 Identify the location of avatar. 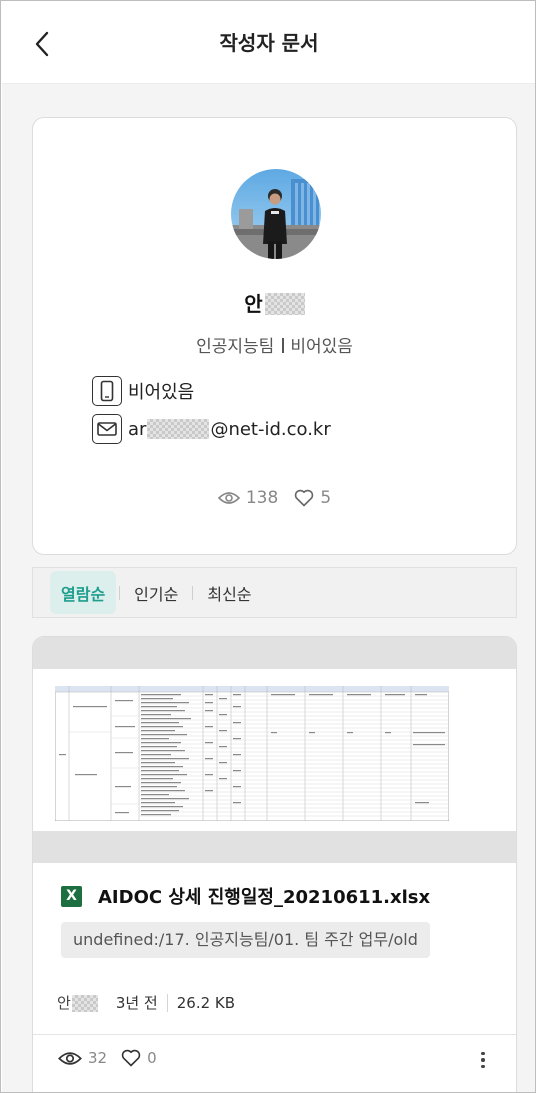
(276, 214).